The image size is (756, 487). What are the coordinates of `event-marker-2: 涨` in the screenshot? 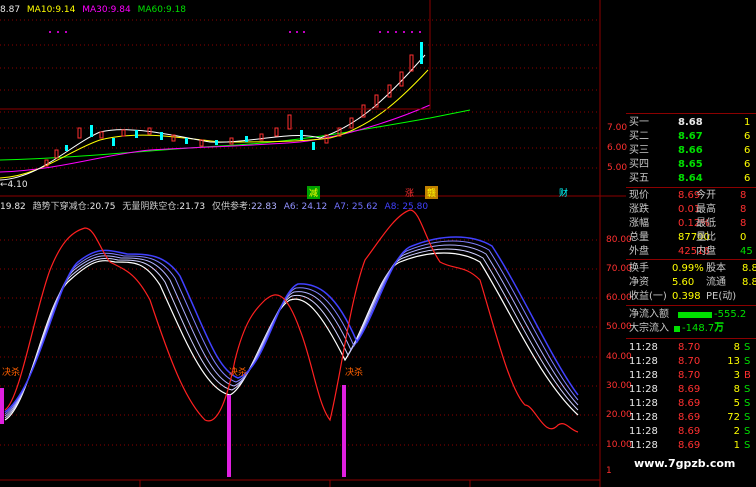 It's located at (409, 192).